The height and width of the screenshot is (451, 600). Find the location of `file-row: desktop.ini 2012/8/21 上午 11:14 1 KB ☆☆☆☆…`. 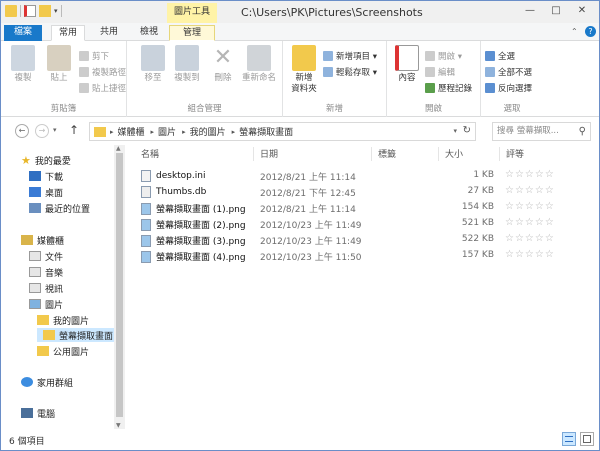

file-row: desktop.ini 2012/8/21 上午 11:14 1 KB ☆☆☆☆… is located at coordinates (362, 176).